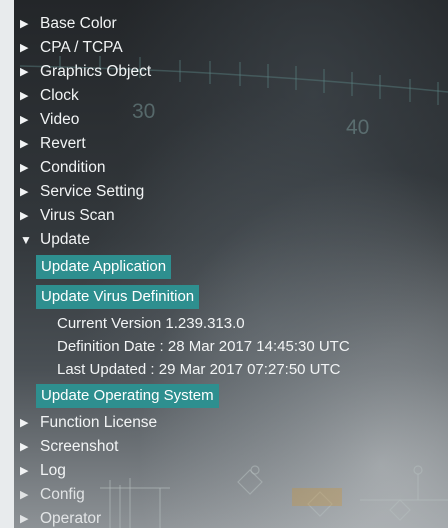 The image size is (448, 528). Describe the element at coordinates (63, 143) in the screenshot. I see `menu-item-label: Revert` at that location.